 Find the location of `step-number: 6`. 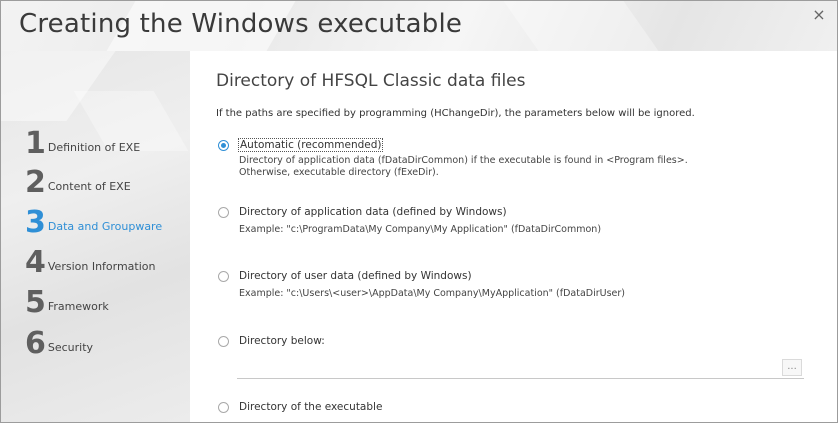

step-number: 6 is located at coordinates (35, 343).